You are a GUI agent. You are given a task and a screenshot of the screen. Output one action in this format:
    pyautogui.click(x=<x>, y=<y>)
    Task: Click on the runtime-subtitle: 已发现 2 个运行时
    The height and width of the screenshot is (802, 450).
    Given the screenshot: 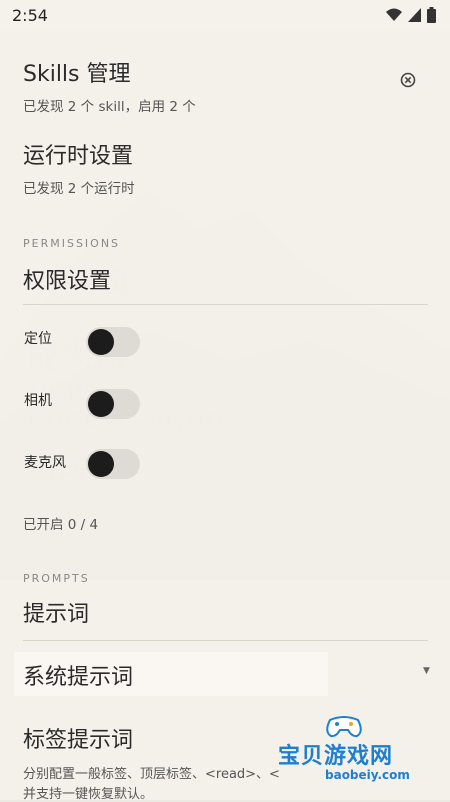 What is the action you would take?
    pyautogui.click(x=79, y=189)
    